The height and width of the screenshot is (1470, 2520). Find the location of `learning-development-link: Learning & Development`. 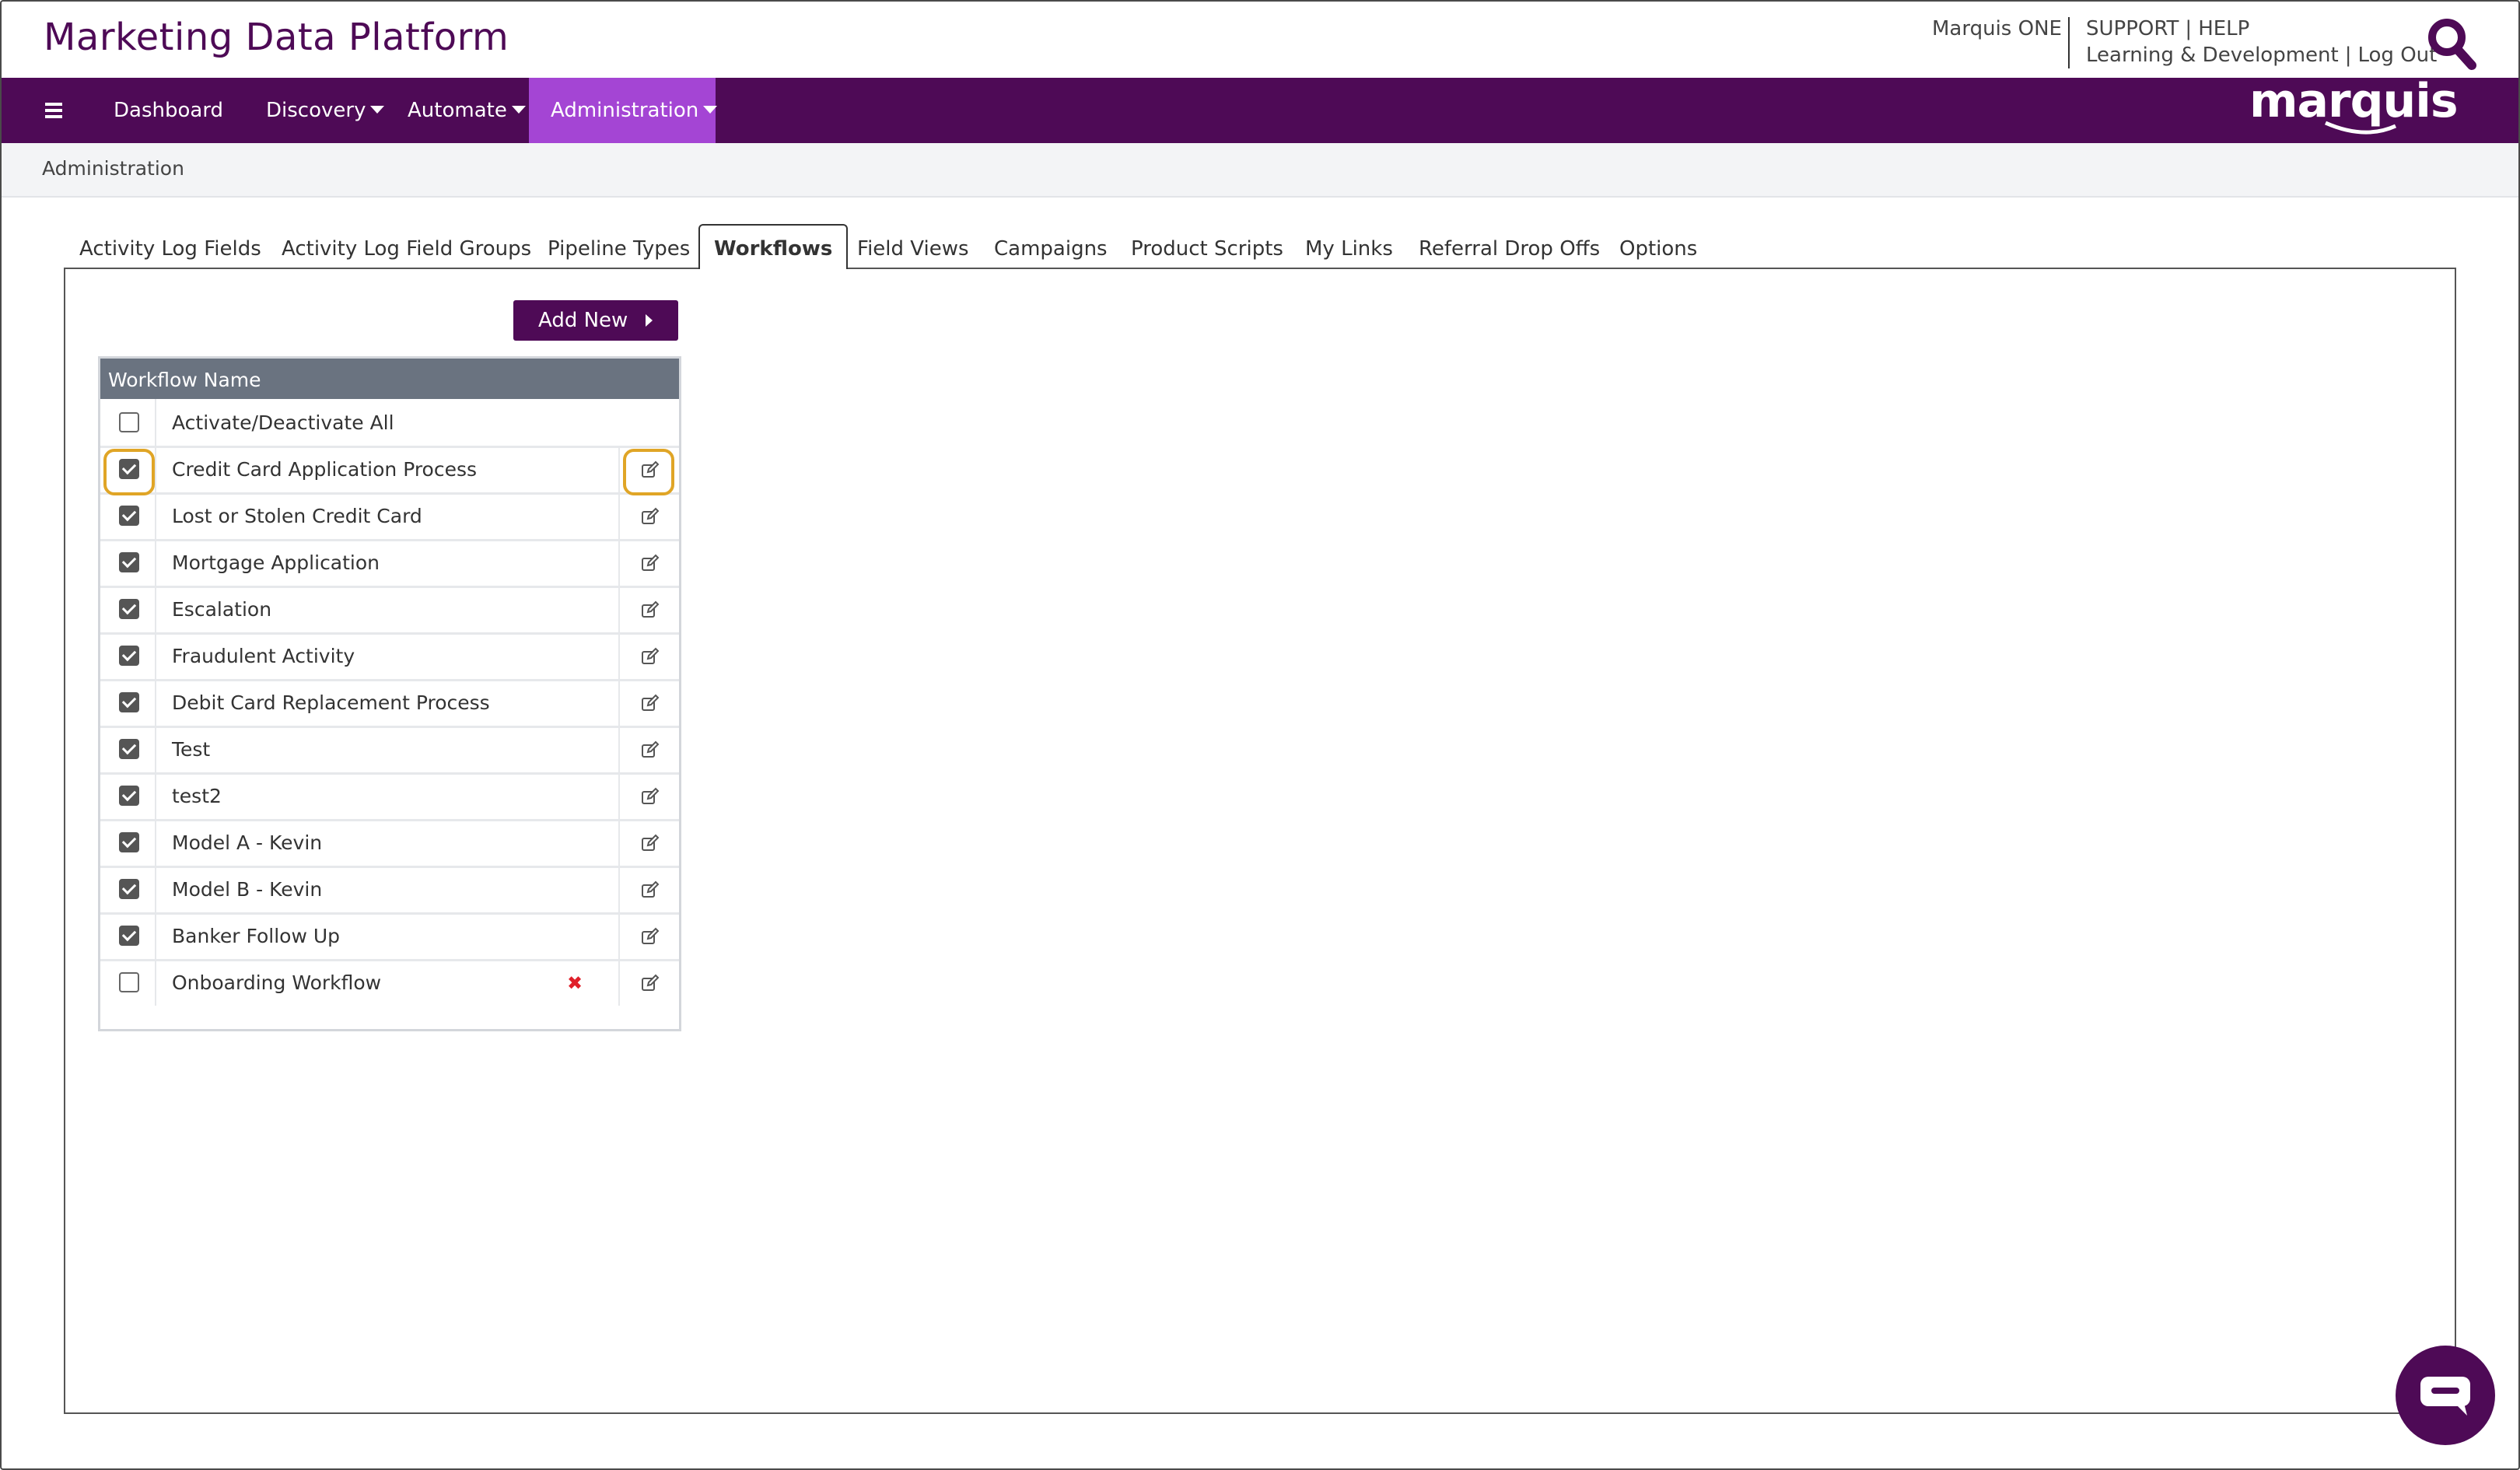

learning-development-link: Learning & Development is located at coordinates (2212, 56).